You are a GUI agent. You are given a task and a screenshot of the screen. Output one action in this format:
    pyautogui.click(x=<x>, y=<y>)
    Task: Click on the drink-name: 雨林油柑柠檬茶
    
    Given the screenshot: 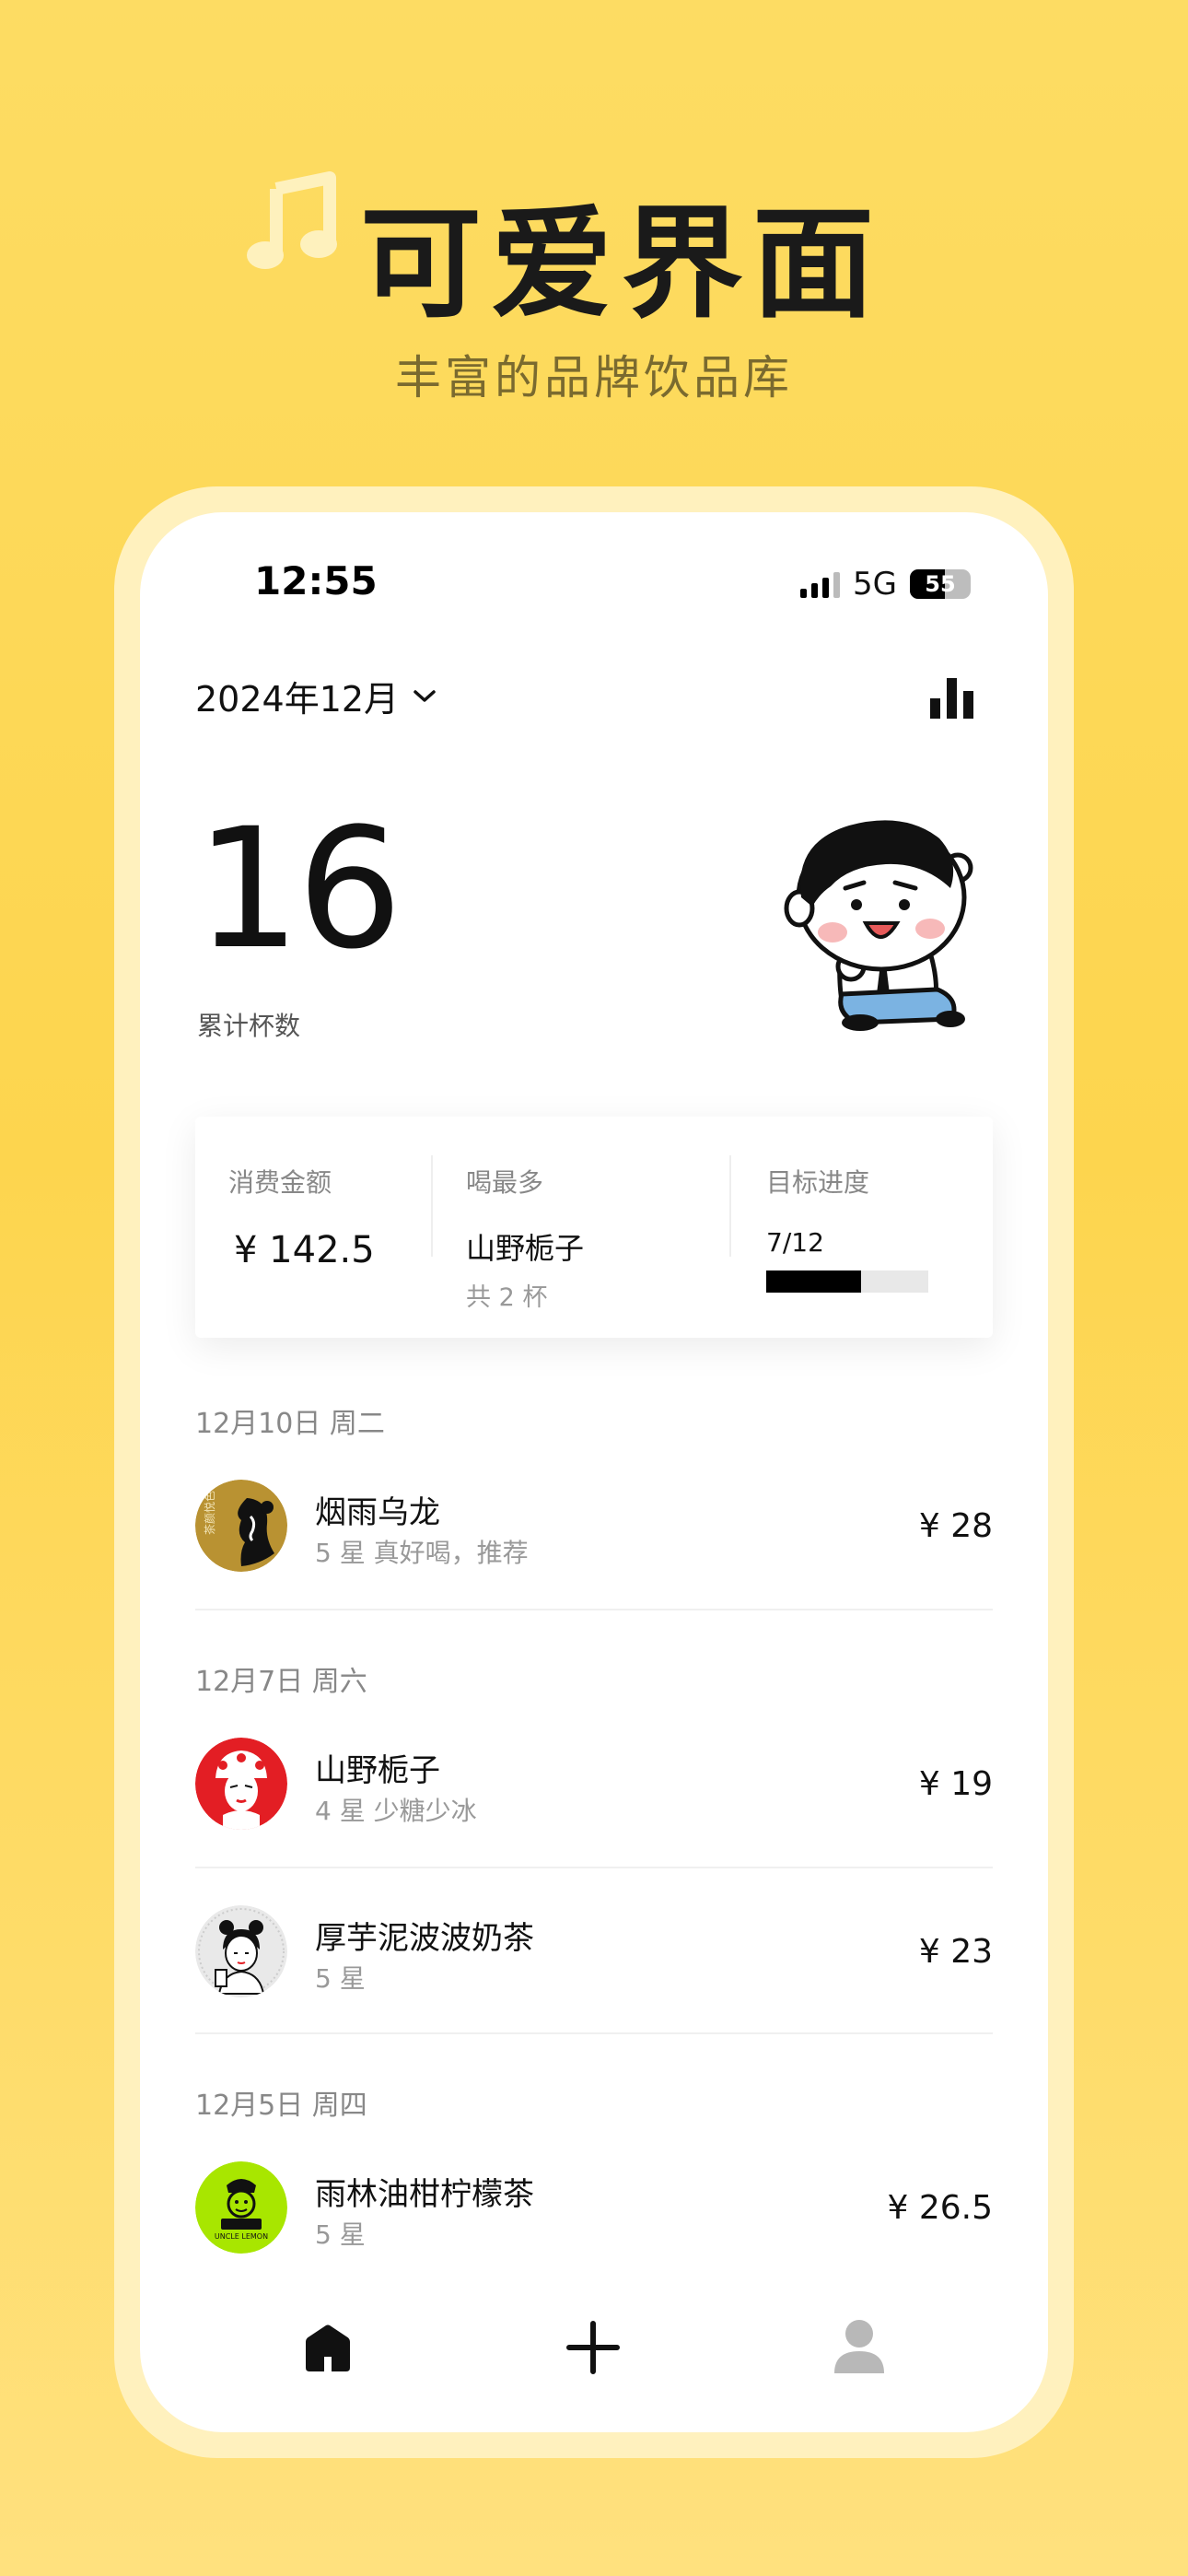 What is the action you would take?
    pyautogui.click(x=424, y=2194)
    